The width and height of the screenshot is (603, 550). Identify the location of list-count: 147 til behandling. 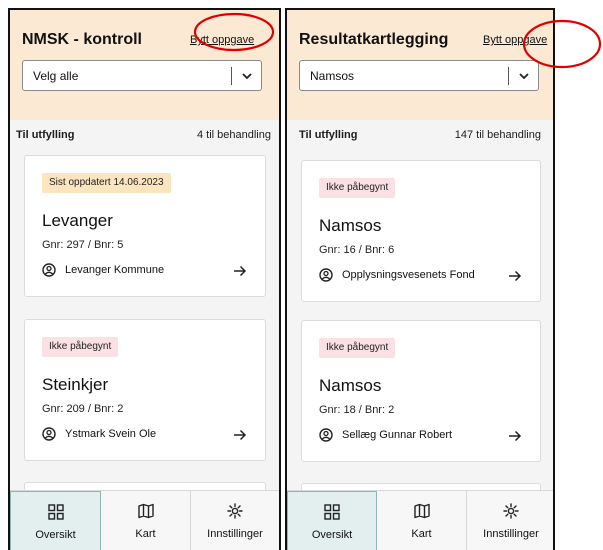
(497, 135).